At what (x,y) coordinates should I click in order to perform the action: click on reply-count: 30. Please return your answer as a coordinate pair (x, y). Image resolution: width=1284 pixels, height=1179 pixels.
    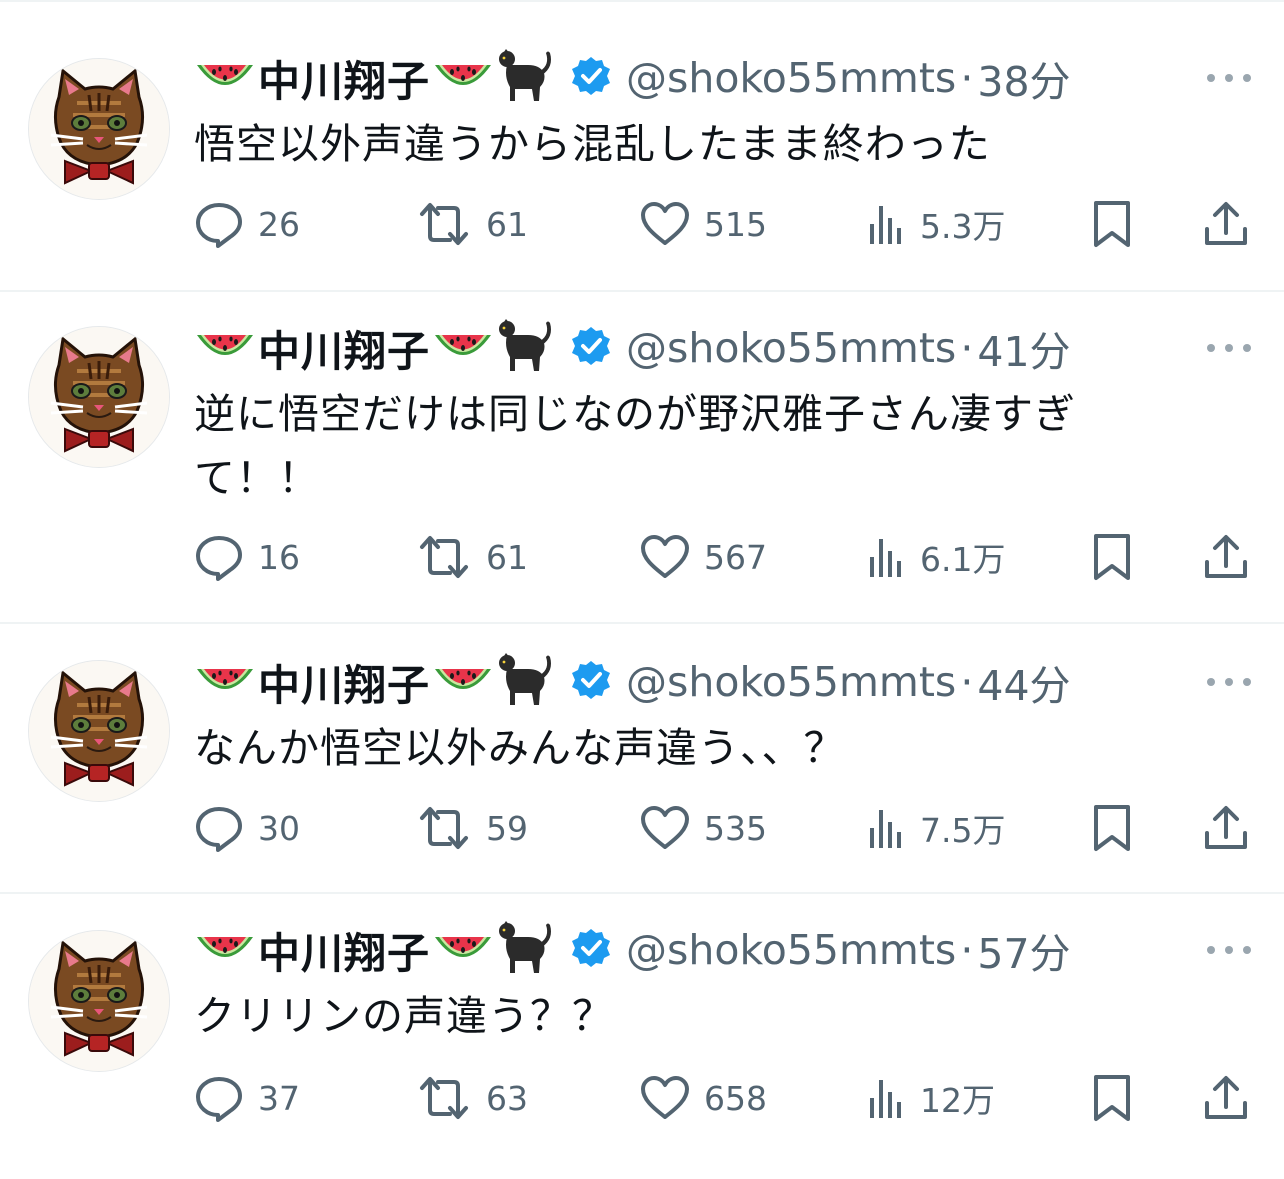
    Looking at the image, I should click on (279, 828).